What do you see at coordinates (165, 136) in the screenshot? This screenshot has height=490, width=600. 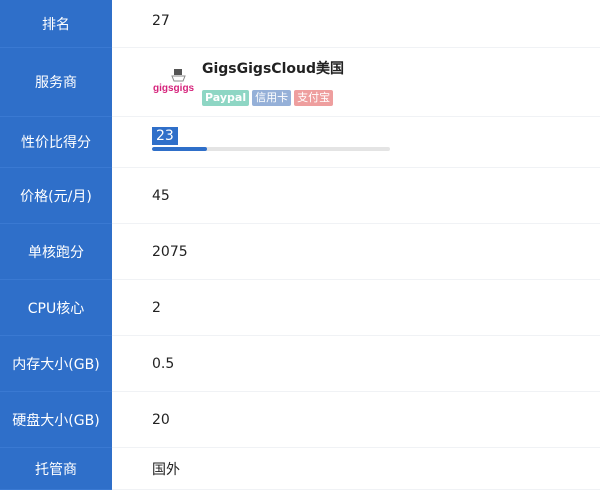 I see `score-badge: 23` at bounding box center [165, 136].